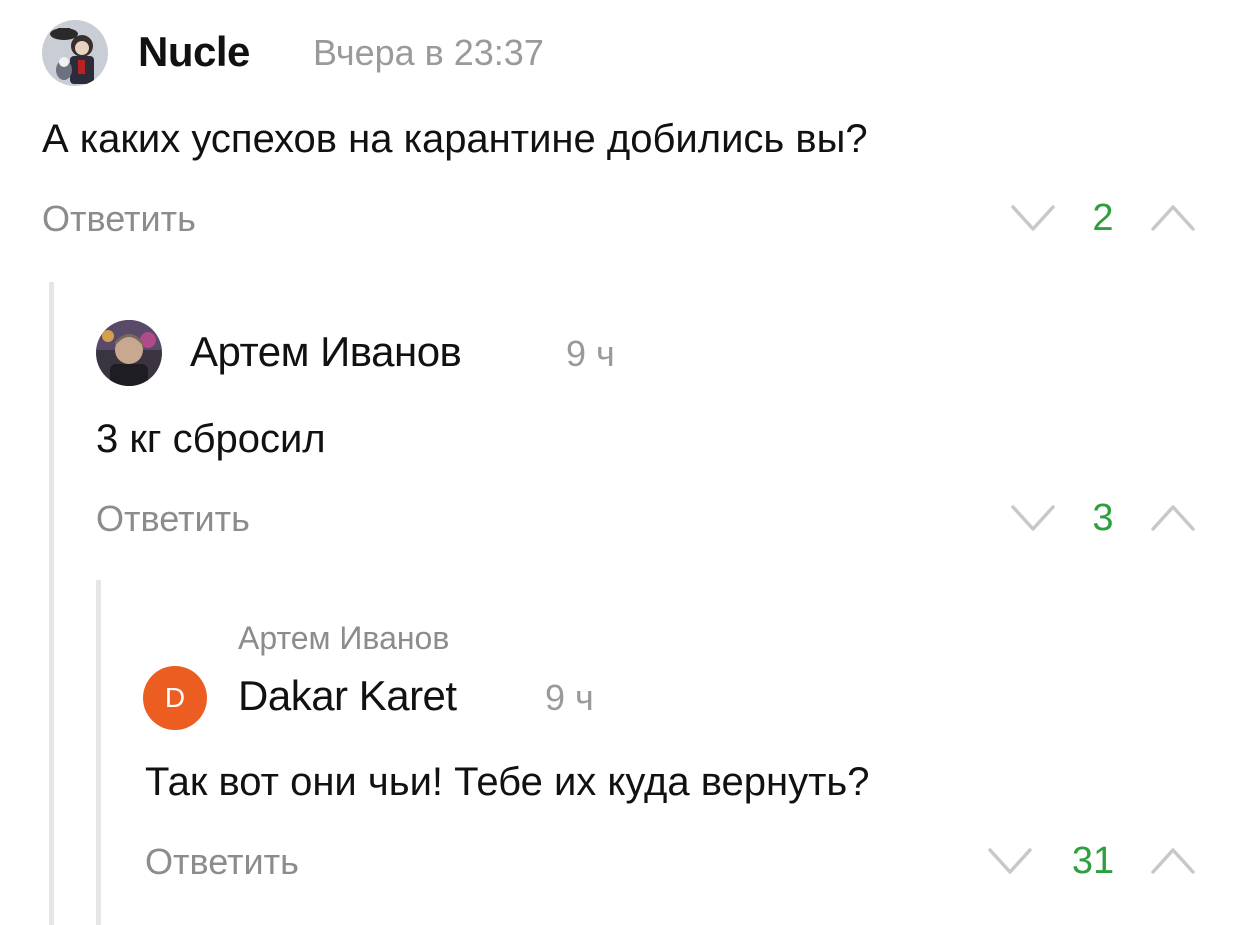  Describe the element at coordinates (326, 352) in the screenshot. I see `comment-author: Артем Иванов` at that location.